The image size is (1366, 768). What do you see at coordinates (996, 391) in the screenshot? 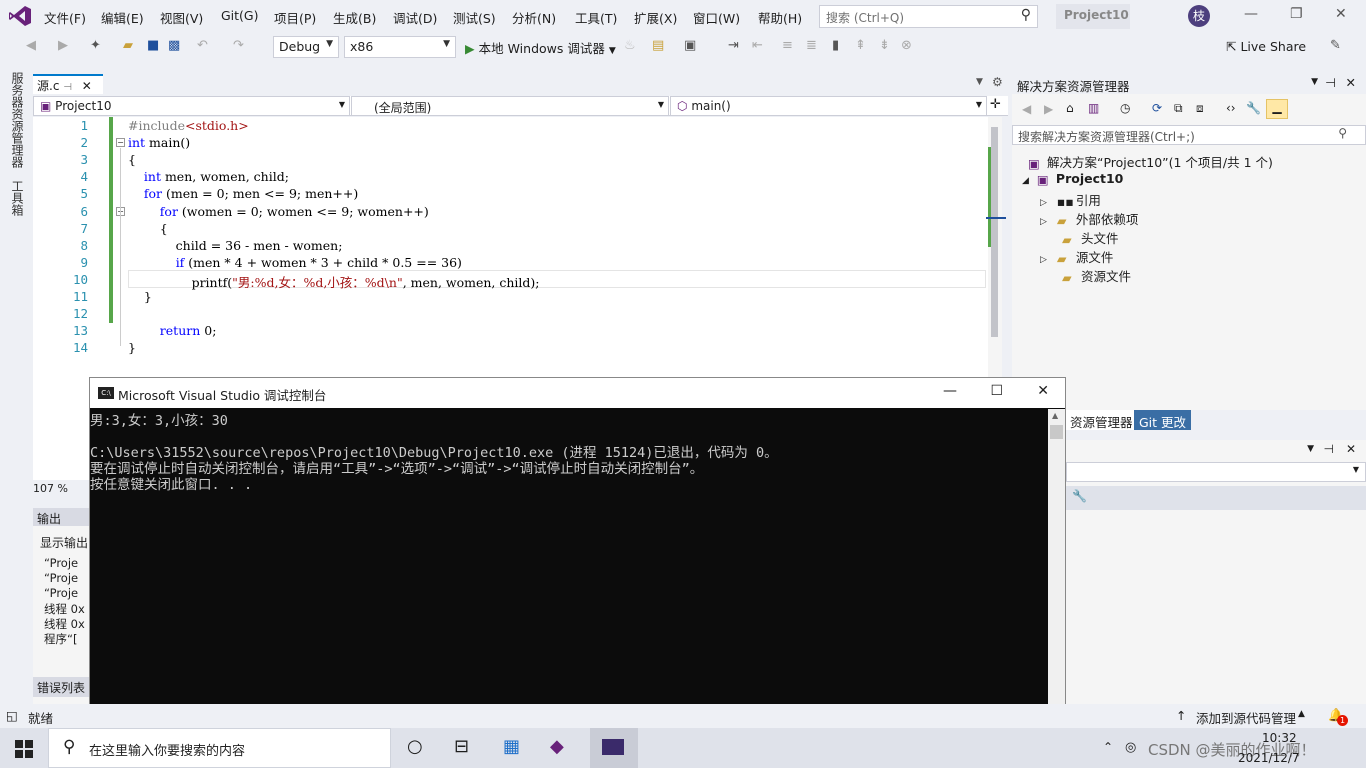
I see `maximize-icon: ☐` at bounding box center [996, 391].